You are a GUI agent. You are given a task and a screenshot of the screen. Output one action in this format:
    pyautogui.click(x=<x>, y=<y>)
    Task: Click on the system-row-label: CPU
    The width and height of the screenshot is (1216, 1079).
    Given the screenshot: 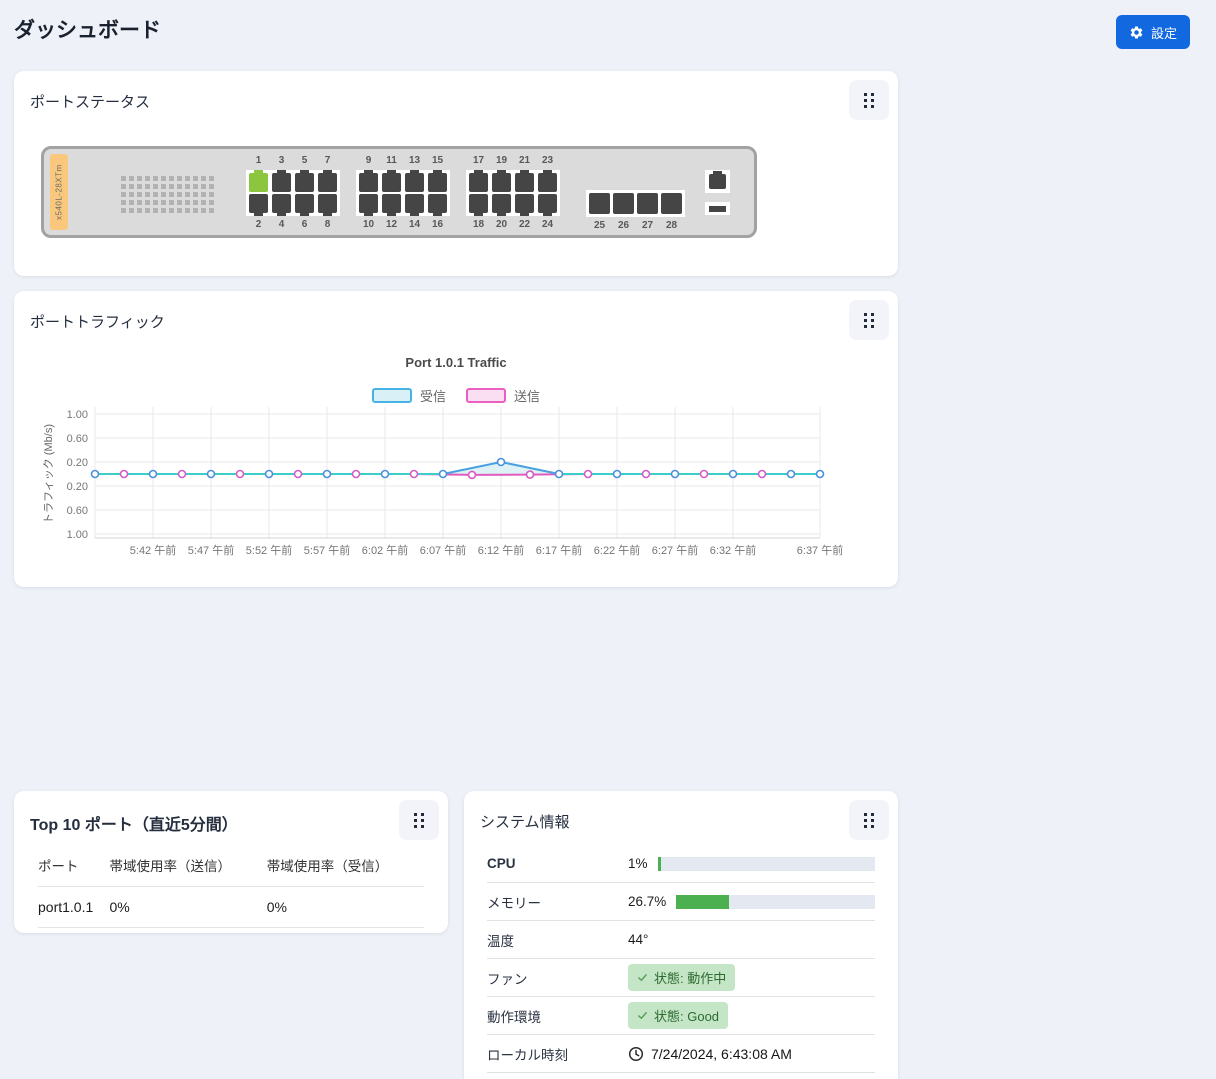 What is the action you would take?
    pyautogui.click(x=501, y=863)
    